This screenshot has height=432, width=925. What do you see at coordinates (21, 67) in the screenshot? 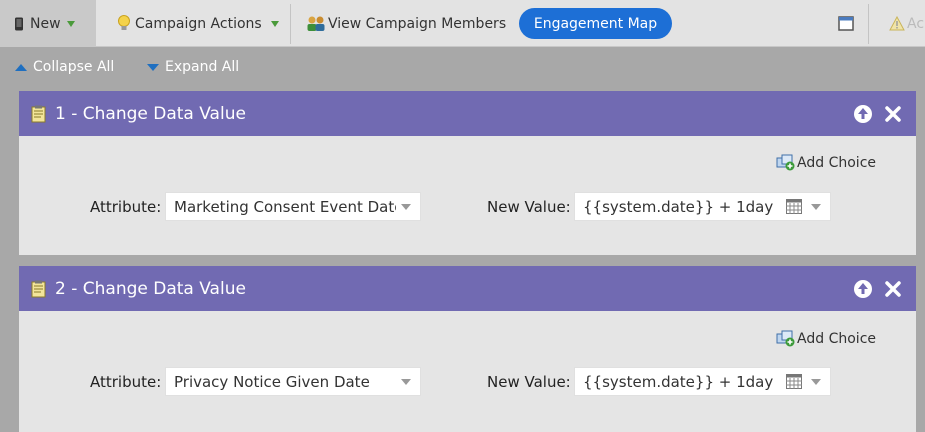
I see `collapse-icon` at bounding box center [21, 67].